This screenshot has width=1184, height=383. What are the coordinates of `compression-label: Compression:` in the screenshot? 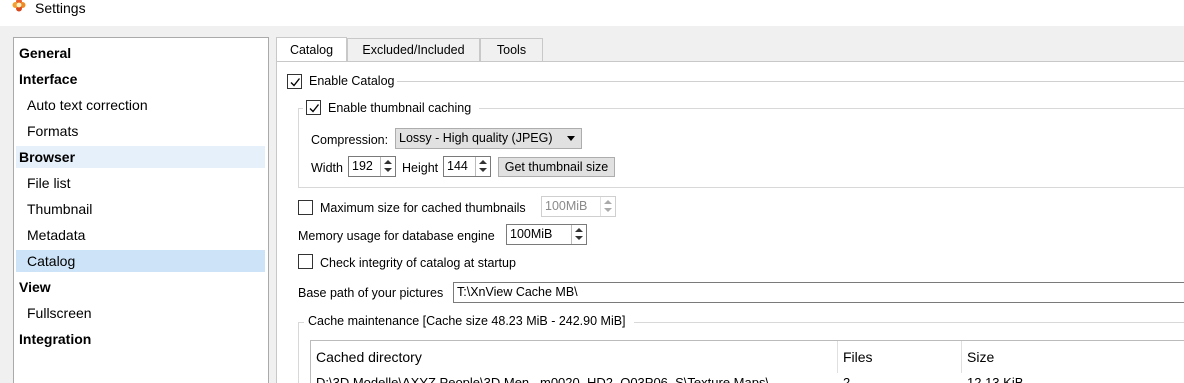 It's located at (350, 140).